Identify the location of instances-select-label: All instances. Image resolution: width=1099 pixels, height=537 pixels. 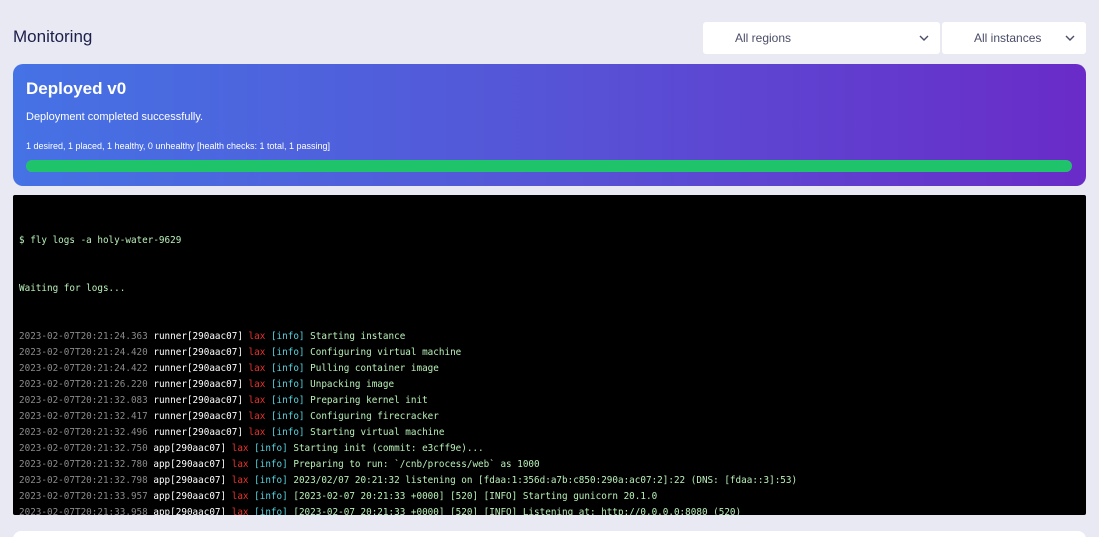
(1008, 38).